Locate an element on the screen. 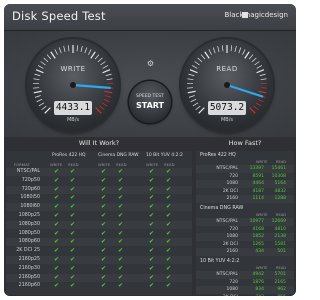 Image resolution: width=320 pixels, height=300 pixels. app-title: Disk Speed Test is located at coordinates (59, 16).